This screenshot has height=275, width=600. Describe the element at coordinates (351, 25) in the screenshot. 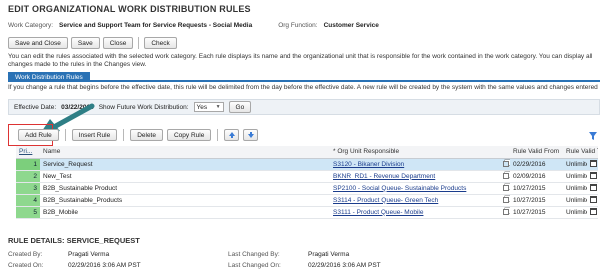

I see `org-function-value: Customer Service` at that location.